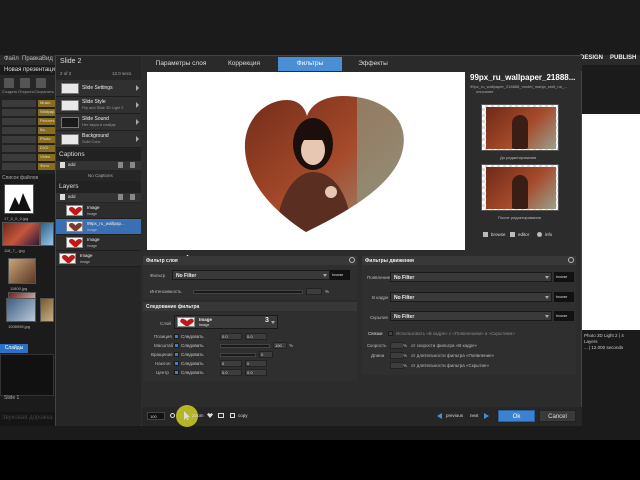 The width and height of the screenshot is (640, 480). I want to click on scale-slider, so click(245, 346).